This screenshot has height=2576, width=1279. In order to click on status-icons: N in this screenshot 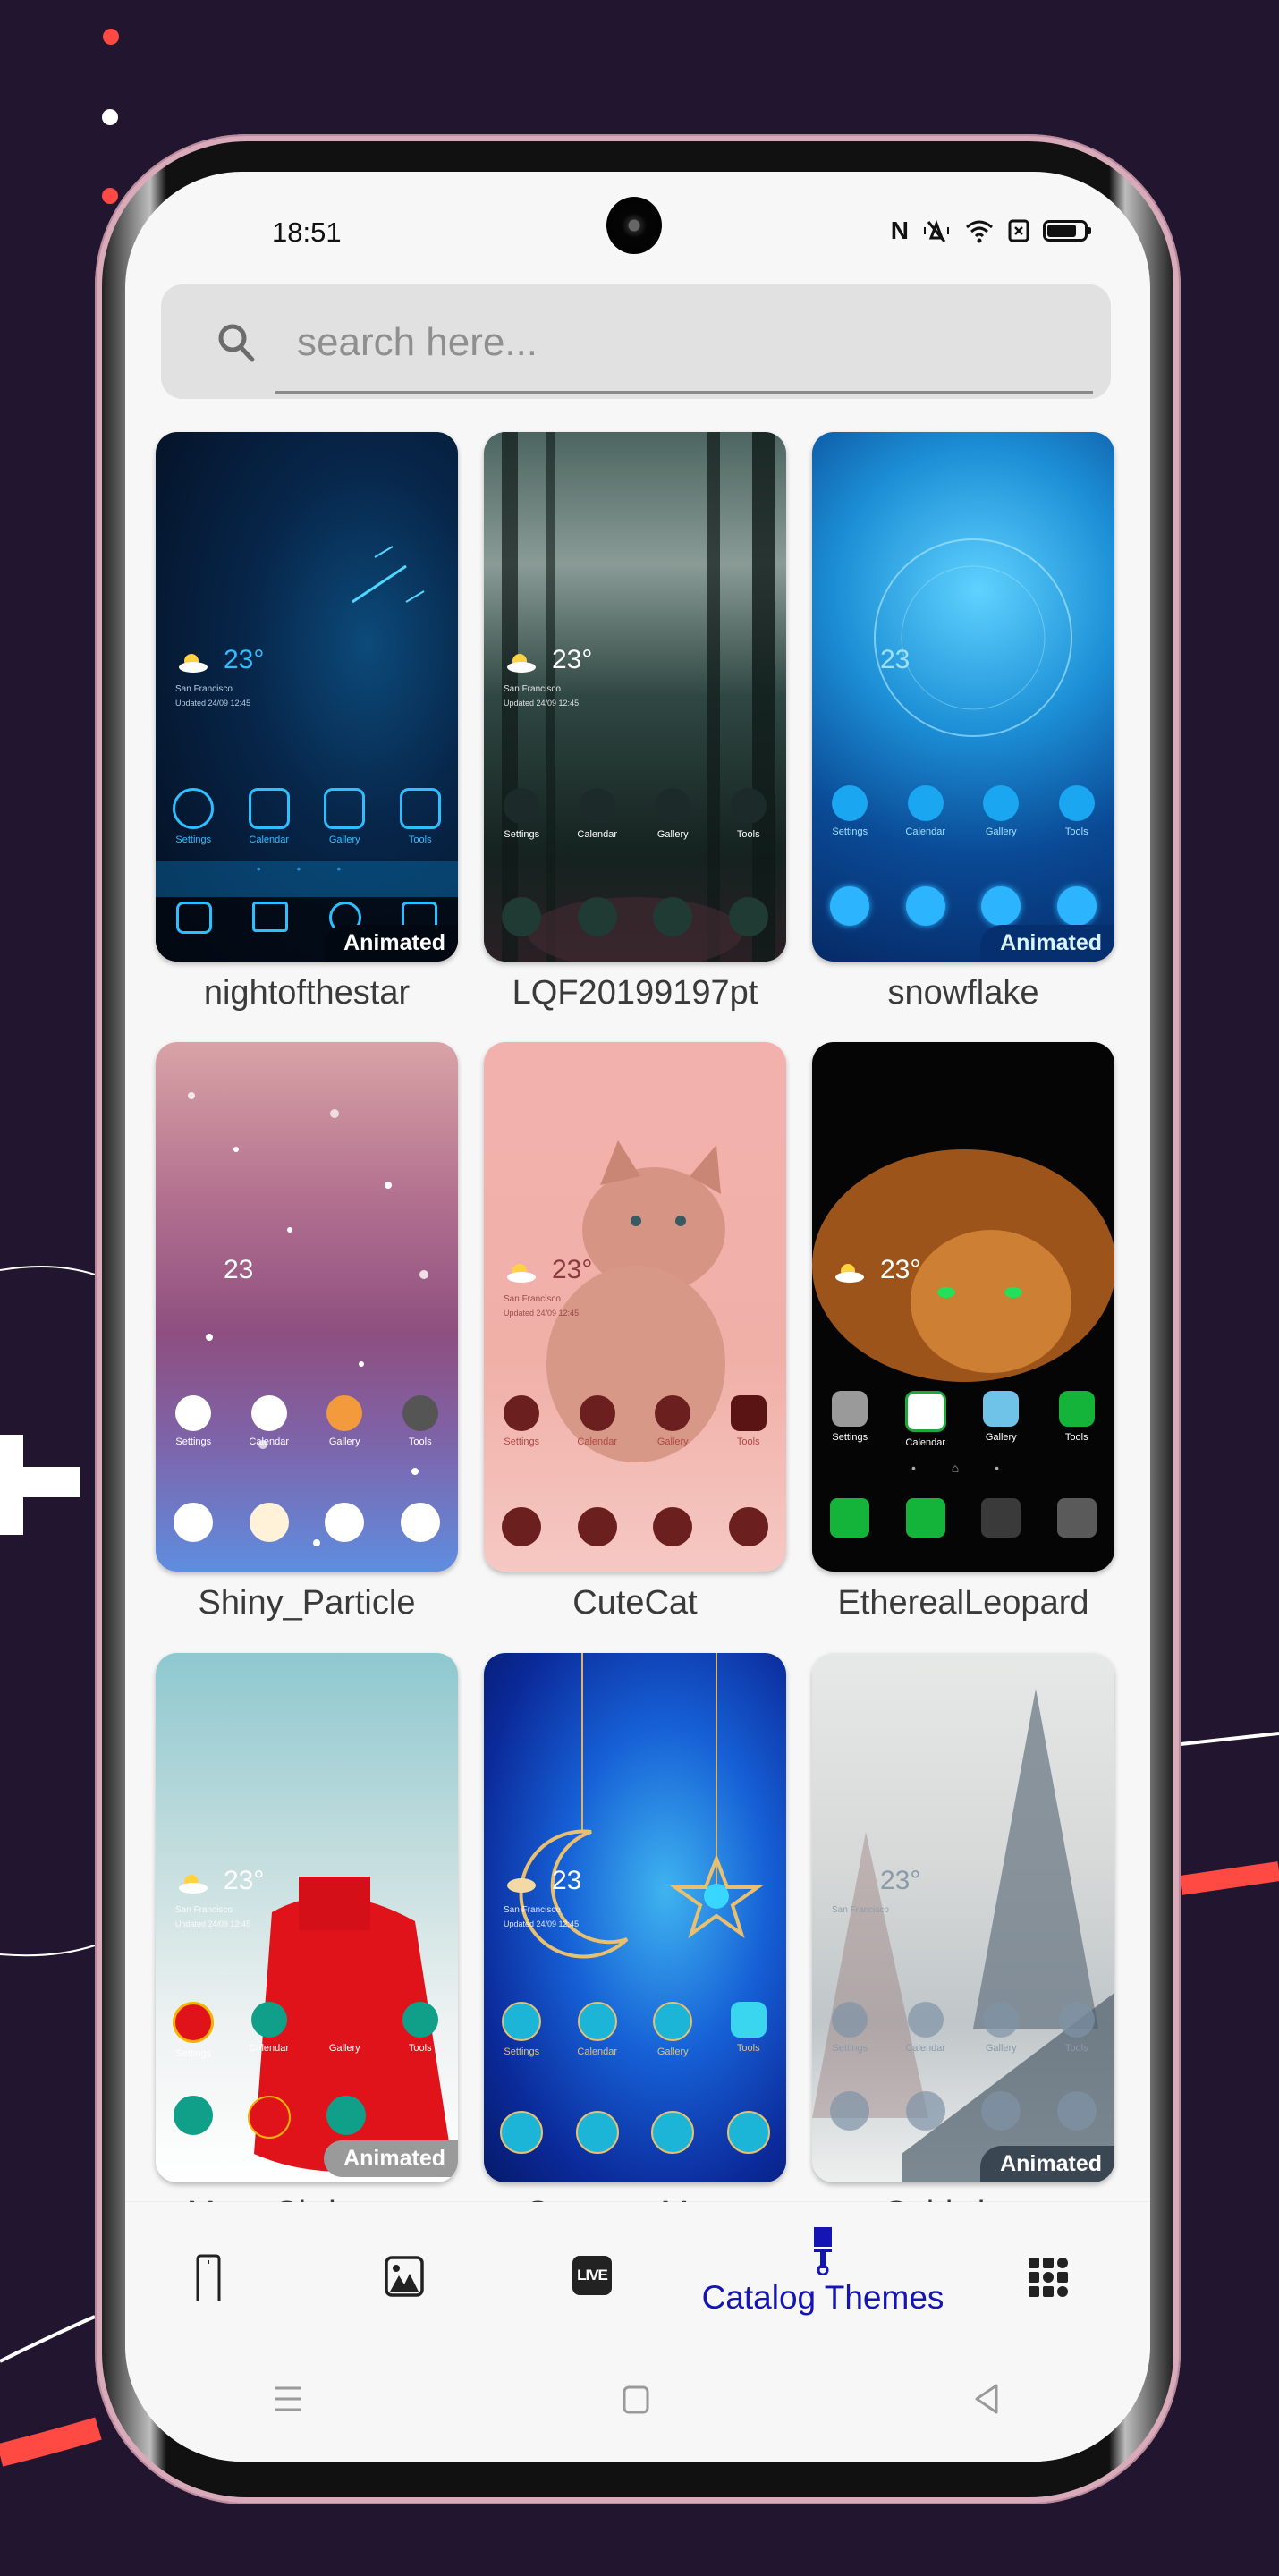, I will do `click(991, 230)`.